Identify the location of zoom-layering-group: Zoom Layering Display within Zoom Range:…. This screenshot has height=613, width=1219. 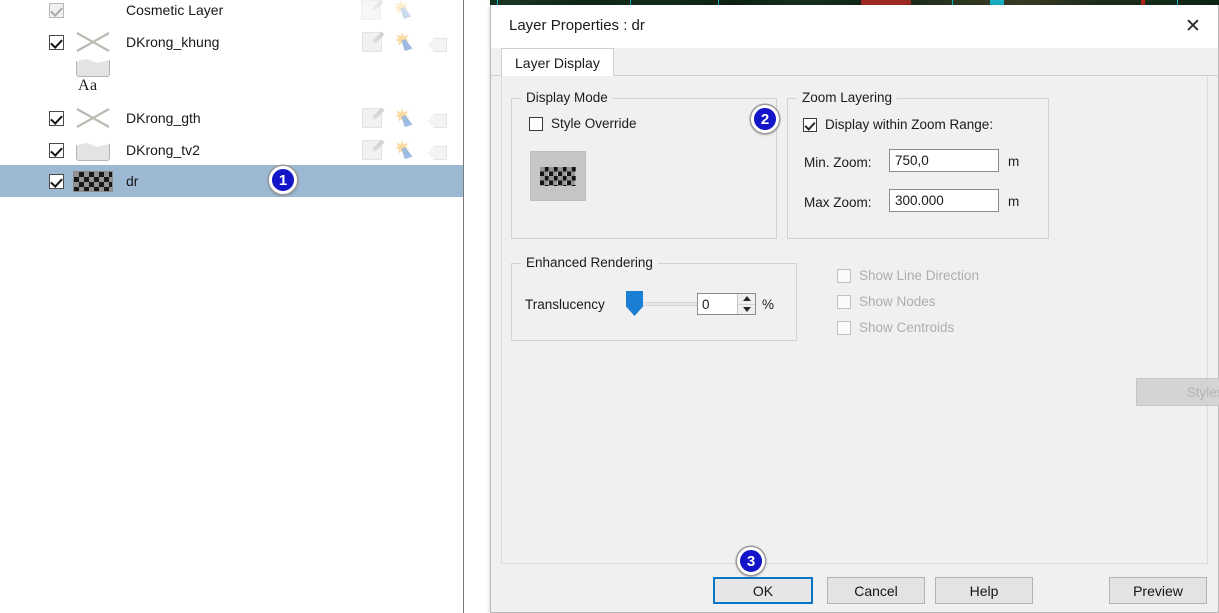
(918, 164).